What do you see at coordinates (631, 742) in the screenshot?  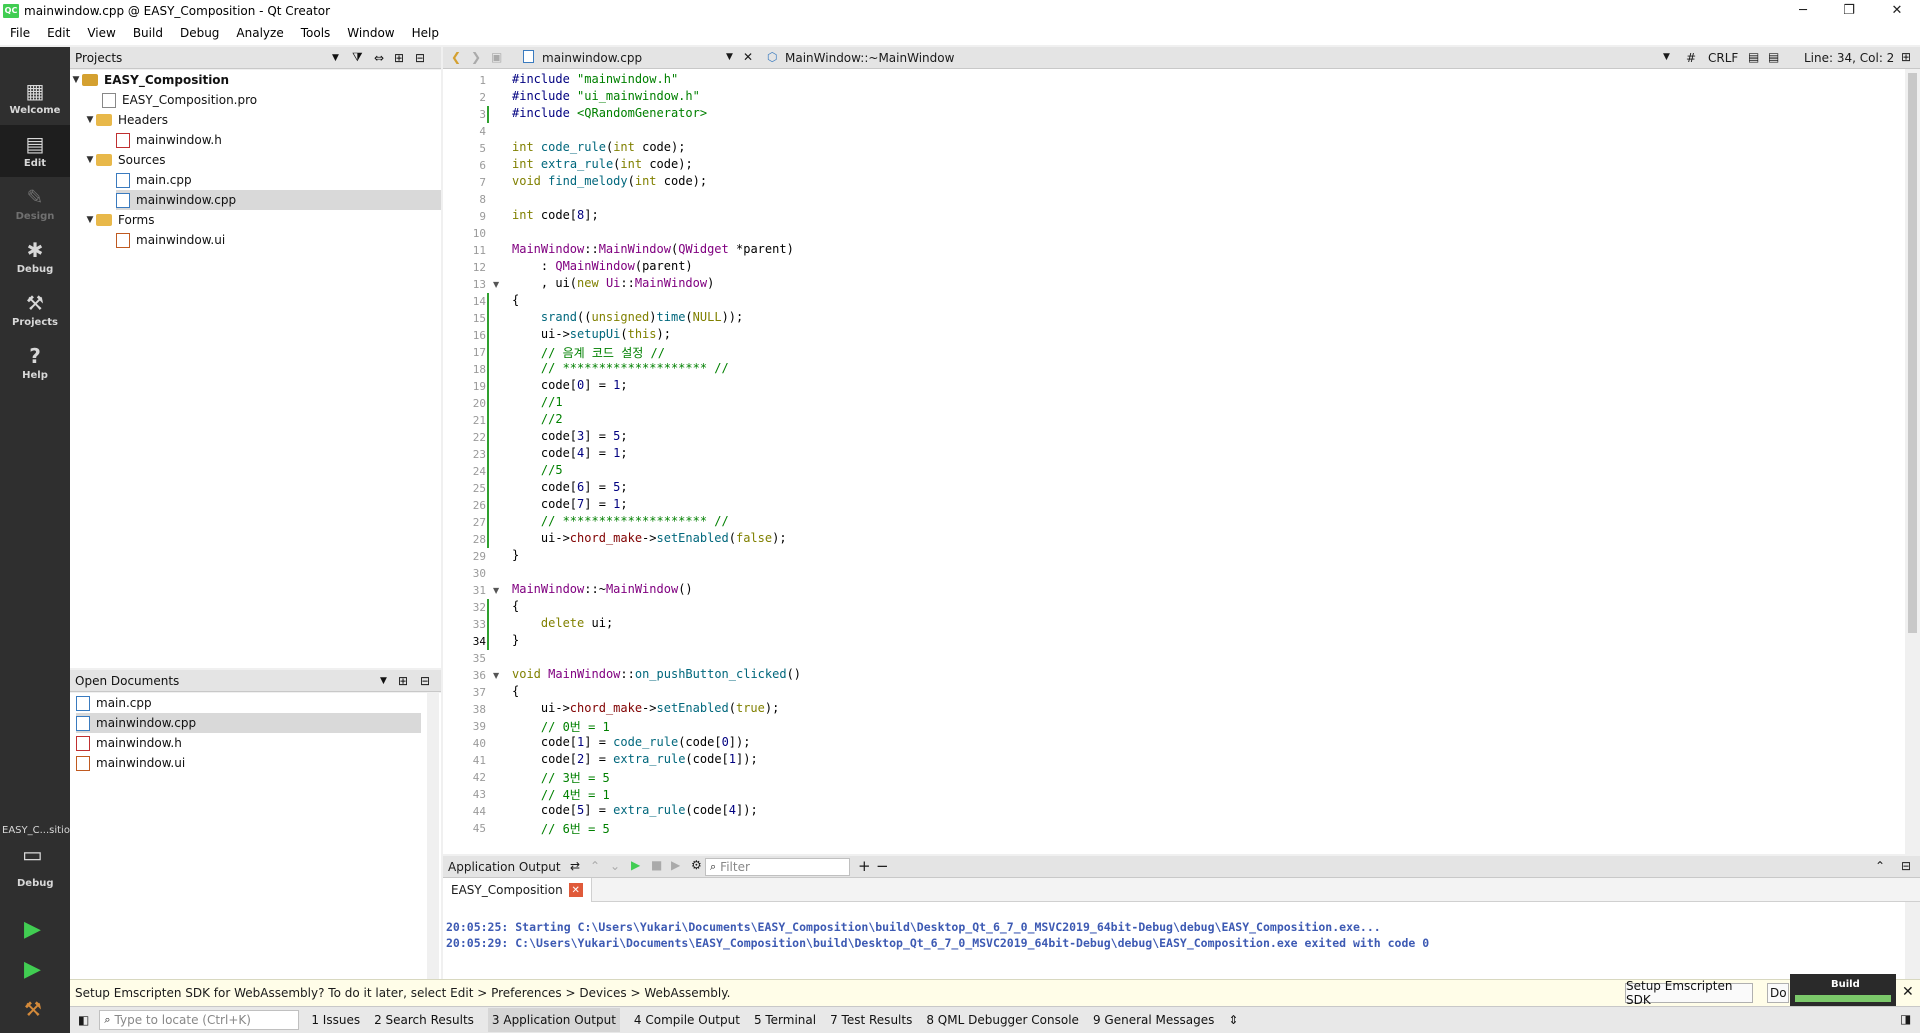 I see `code-line: code[1] = code_rule(code[0]);` at bounding box center [631, 742].